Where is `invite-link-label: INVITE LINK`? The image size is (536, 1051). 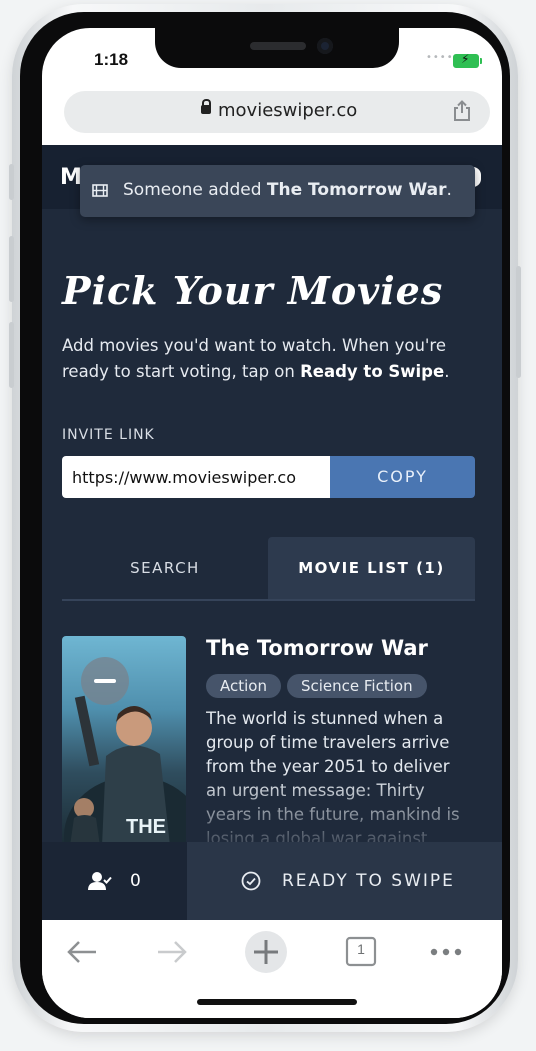
invite-link-label: INVITE LINK is located at coordinates (108, 435).